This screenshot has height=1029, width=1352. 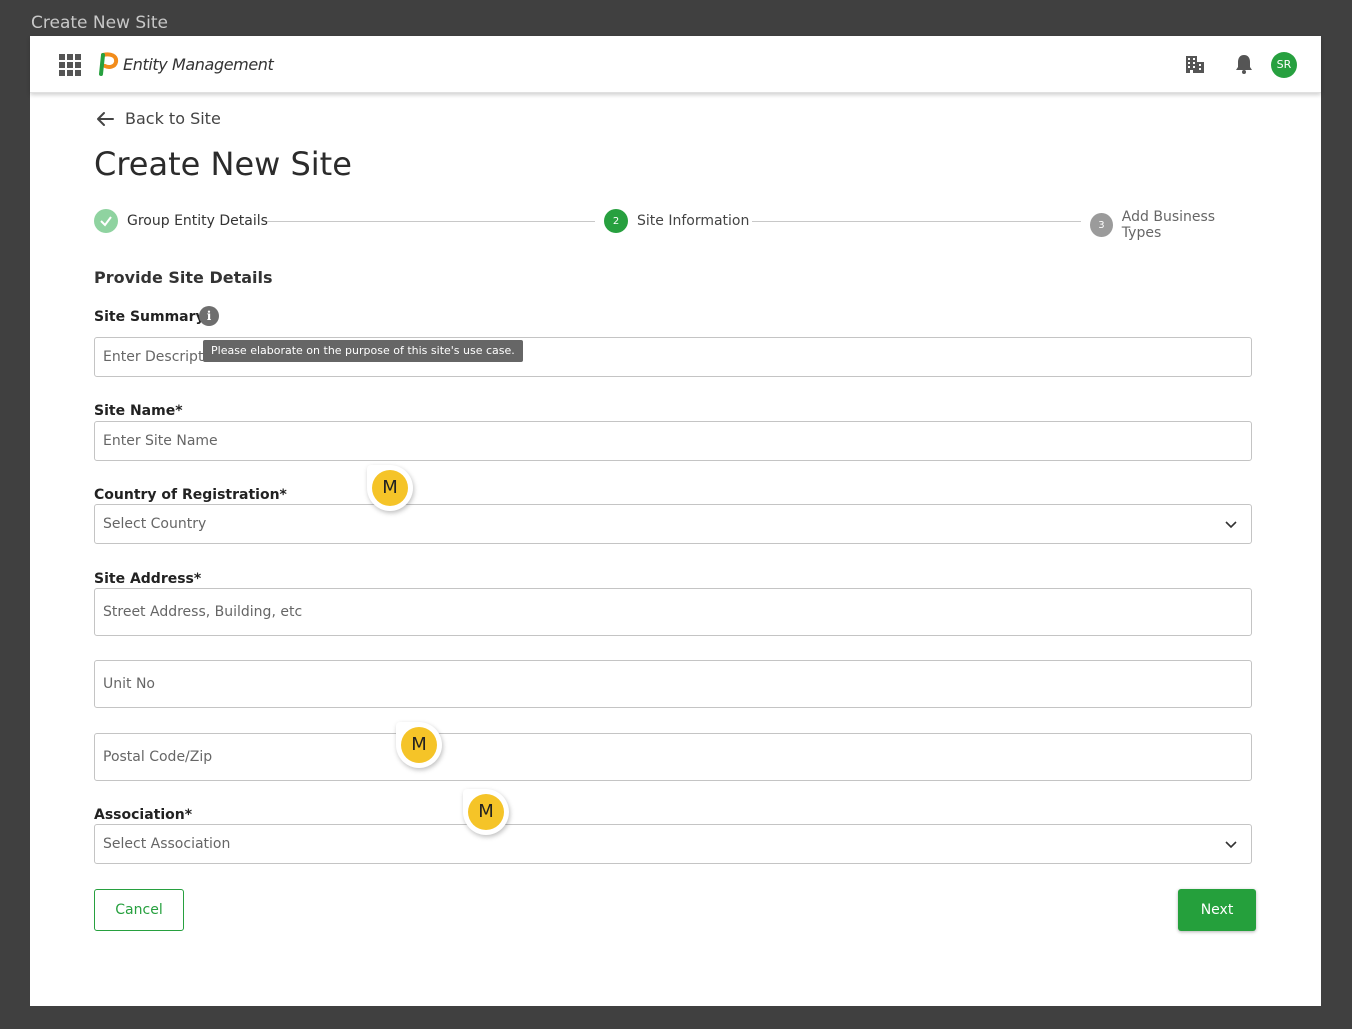 What do you see at coordinates (190, 495) in the screenshot?
I see `country-label: Country of Registration*` at bounding box center [190, 495].